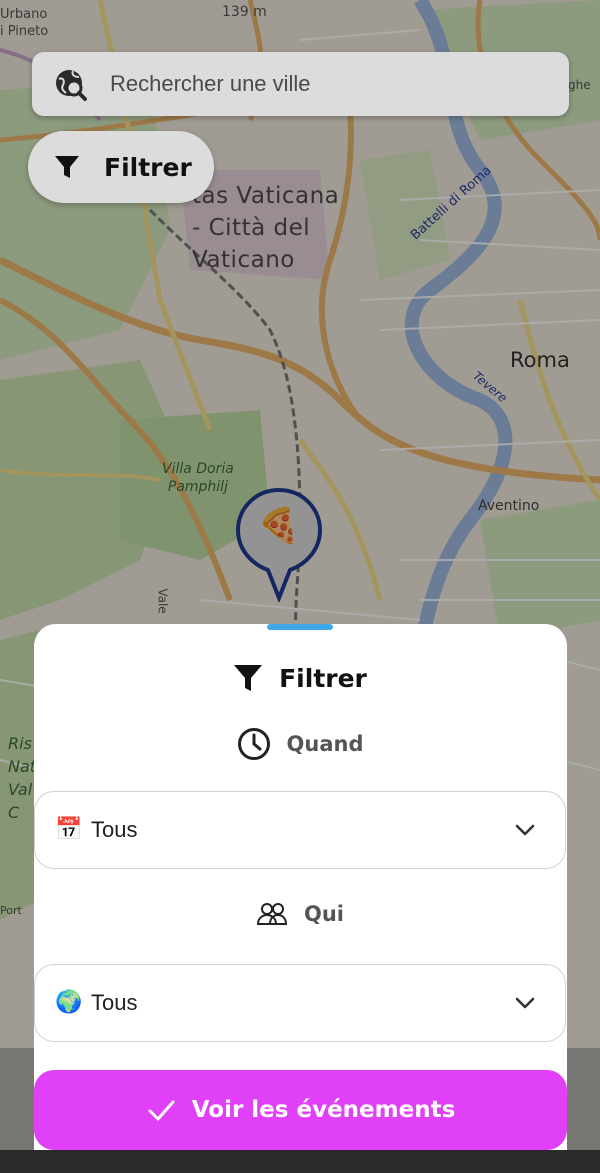 Image resolution: width=600 pixels, height=1173 pixels. I want to click on sheet-title: Filtrer, so click(323, 678).